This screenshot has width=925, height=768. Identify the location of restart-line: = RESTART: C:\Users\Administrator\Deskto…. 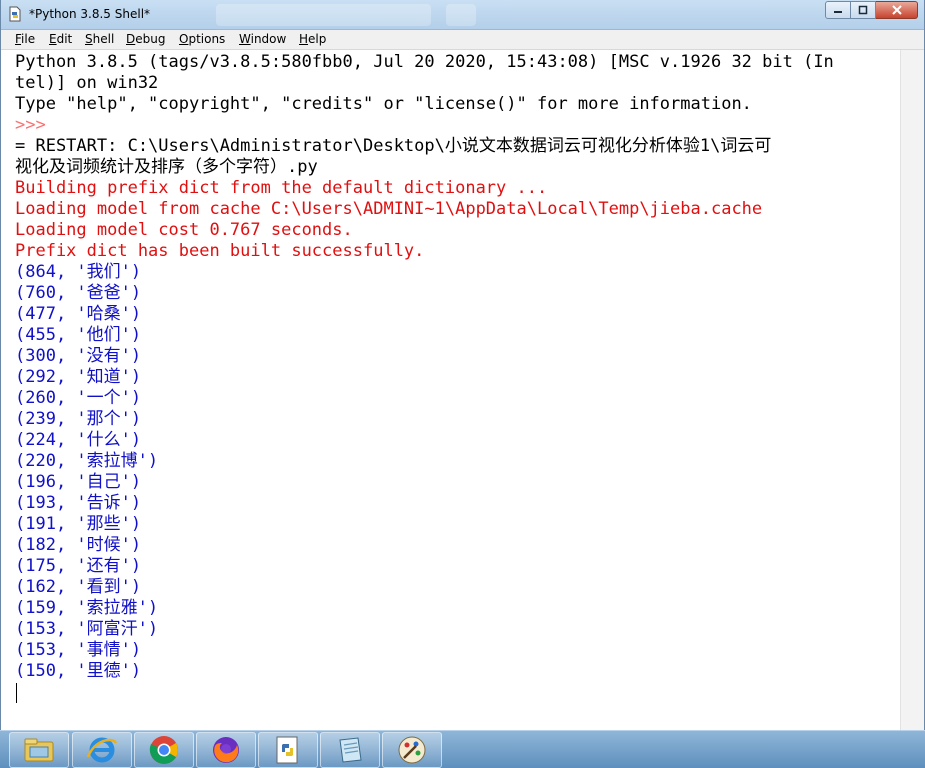
(393, 146).